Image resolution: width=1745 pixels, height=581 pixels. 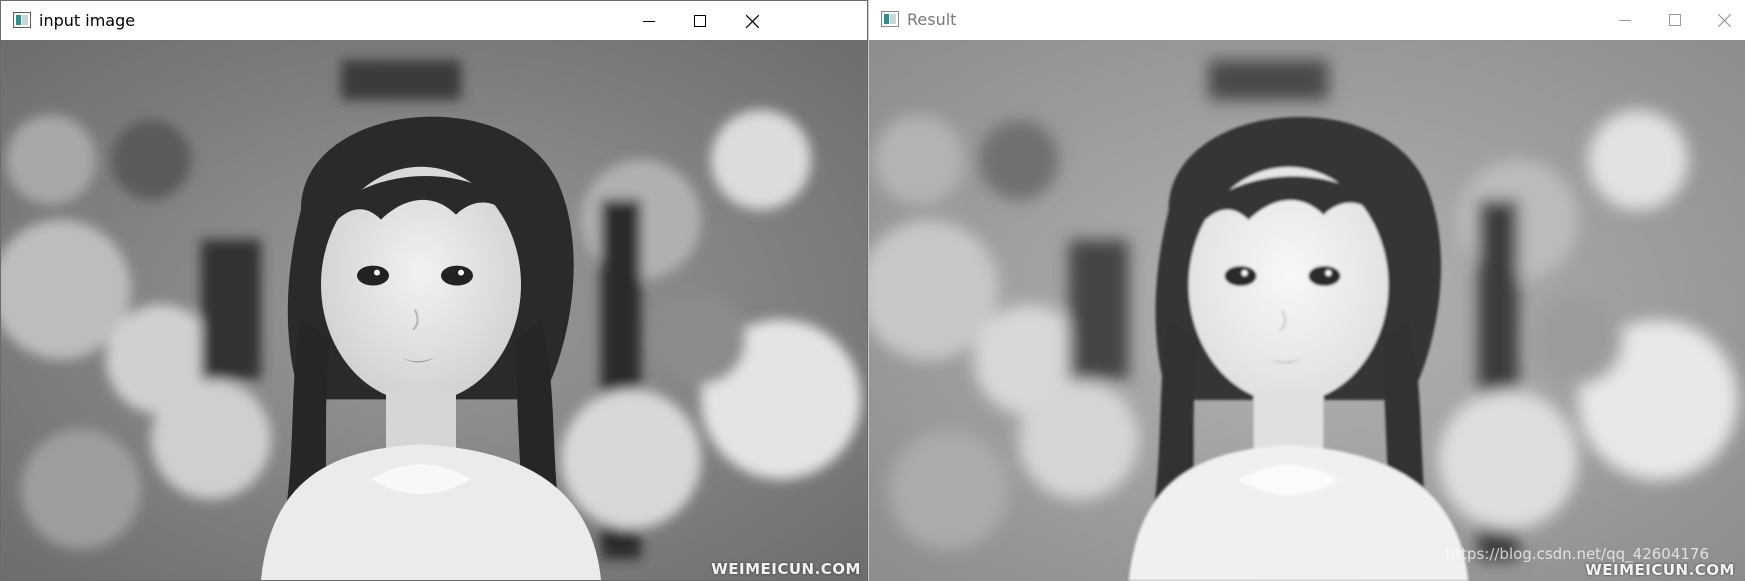 I want to click on window-title: input image, so click(x=87, y=20).